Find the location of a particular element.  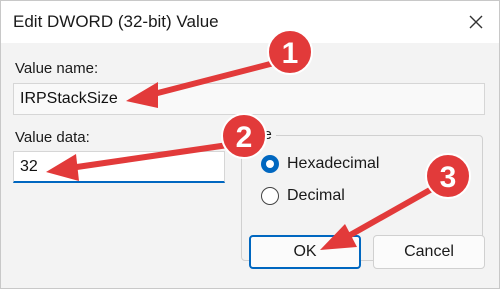

base-group-legend: se is located at coordinates (264, 134).